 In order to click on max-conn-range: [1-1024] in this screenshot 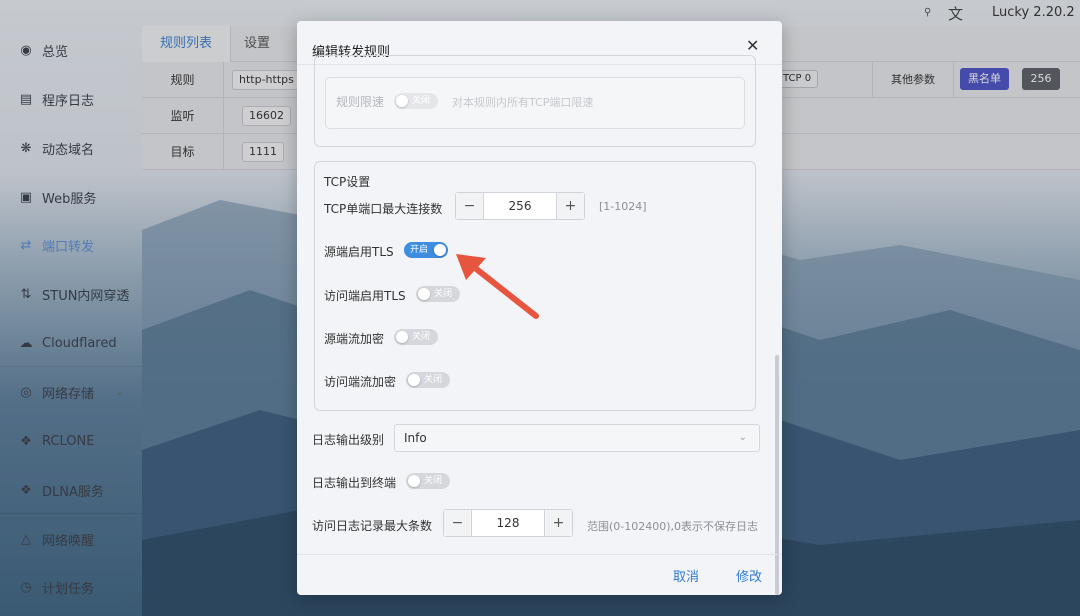, I will do `click(623, 206)`.